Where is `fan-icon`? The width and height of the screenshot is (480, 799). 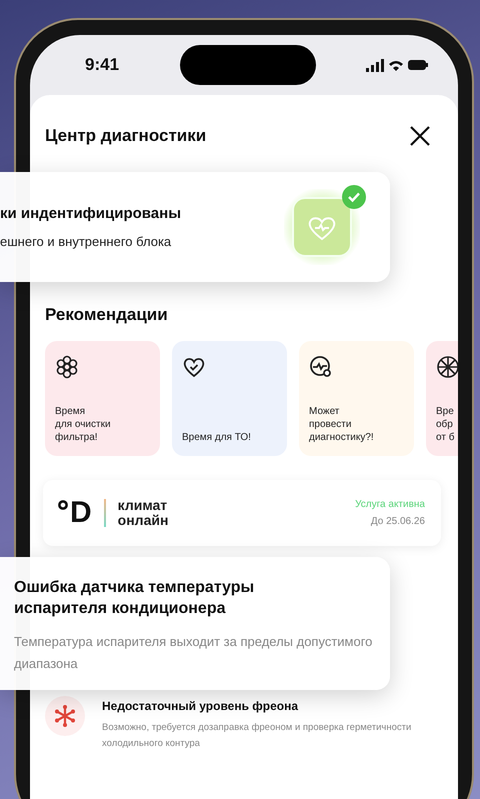 fan-icon is located at coordinates (447, 367).